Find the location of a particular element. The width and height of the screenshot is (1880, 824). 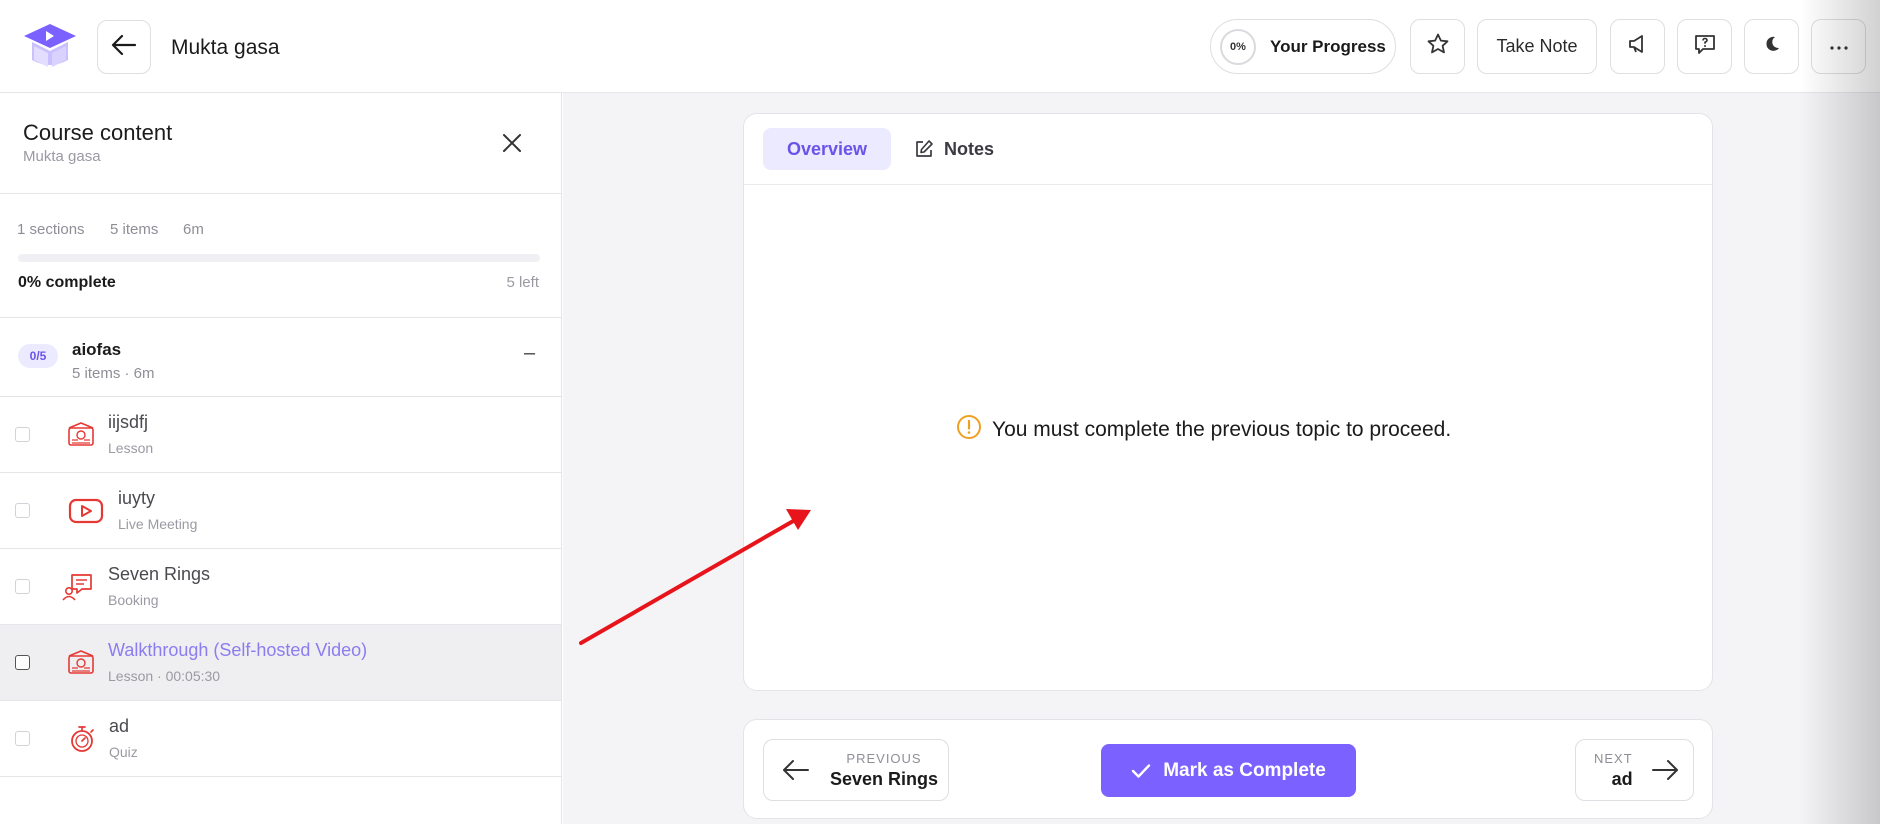

progress-button: 0% Your Progress is located at coordinates (1303, 46).